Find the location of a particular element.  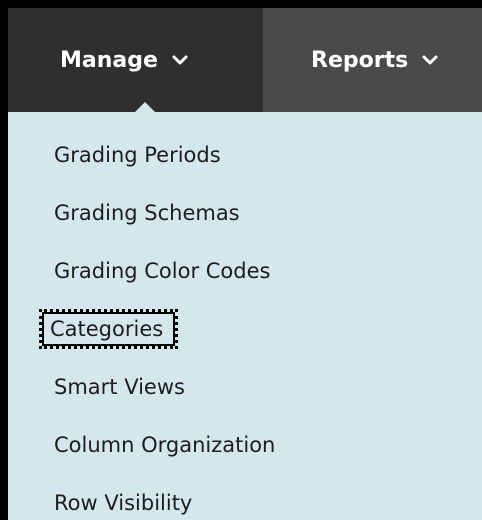

tab-reports-label: Reports is located at coordinates (360, 60).